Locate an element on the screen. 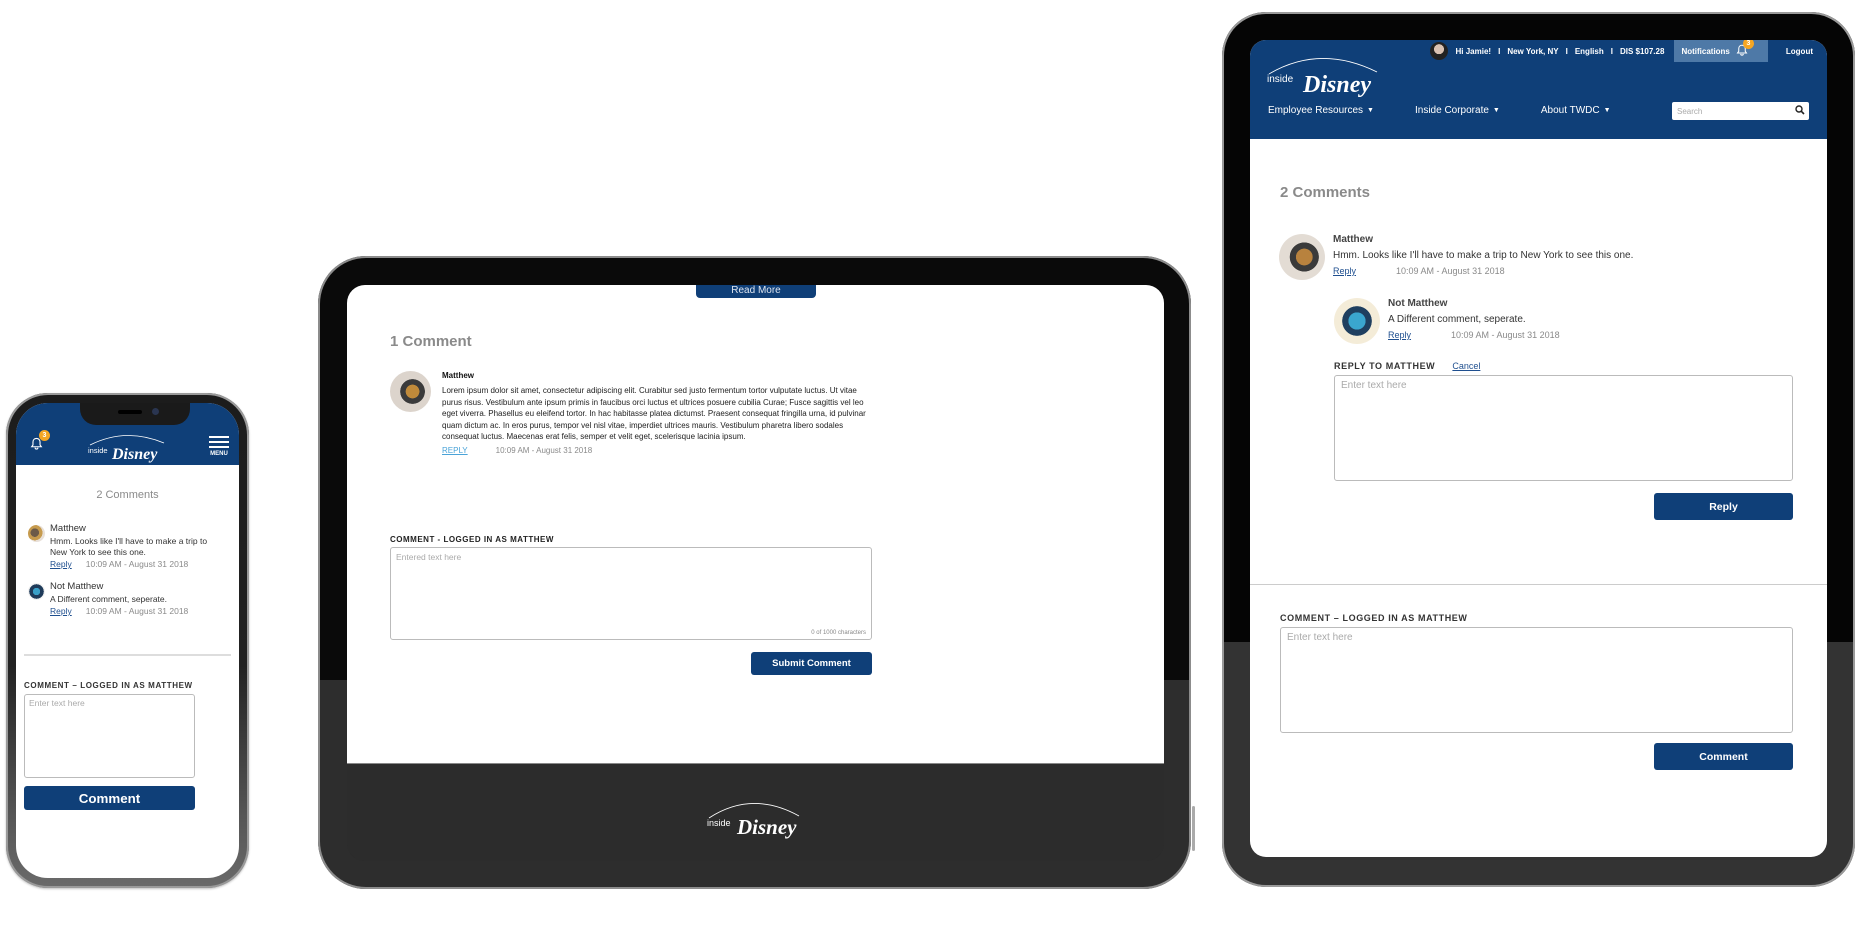  cancel-reply-link: Cancel is located at coordinates (1466, 366).